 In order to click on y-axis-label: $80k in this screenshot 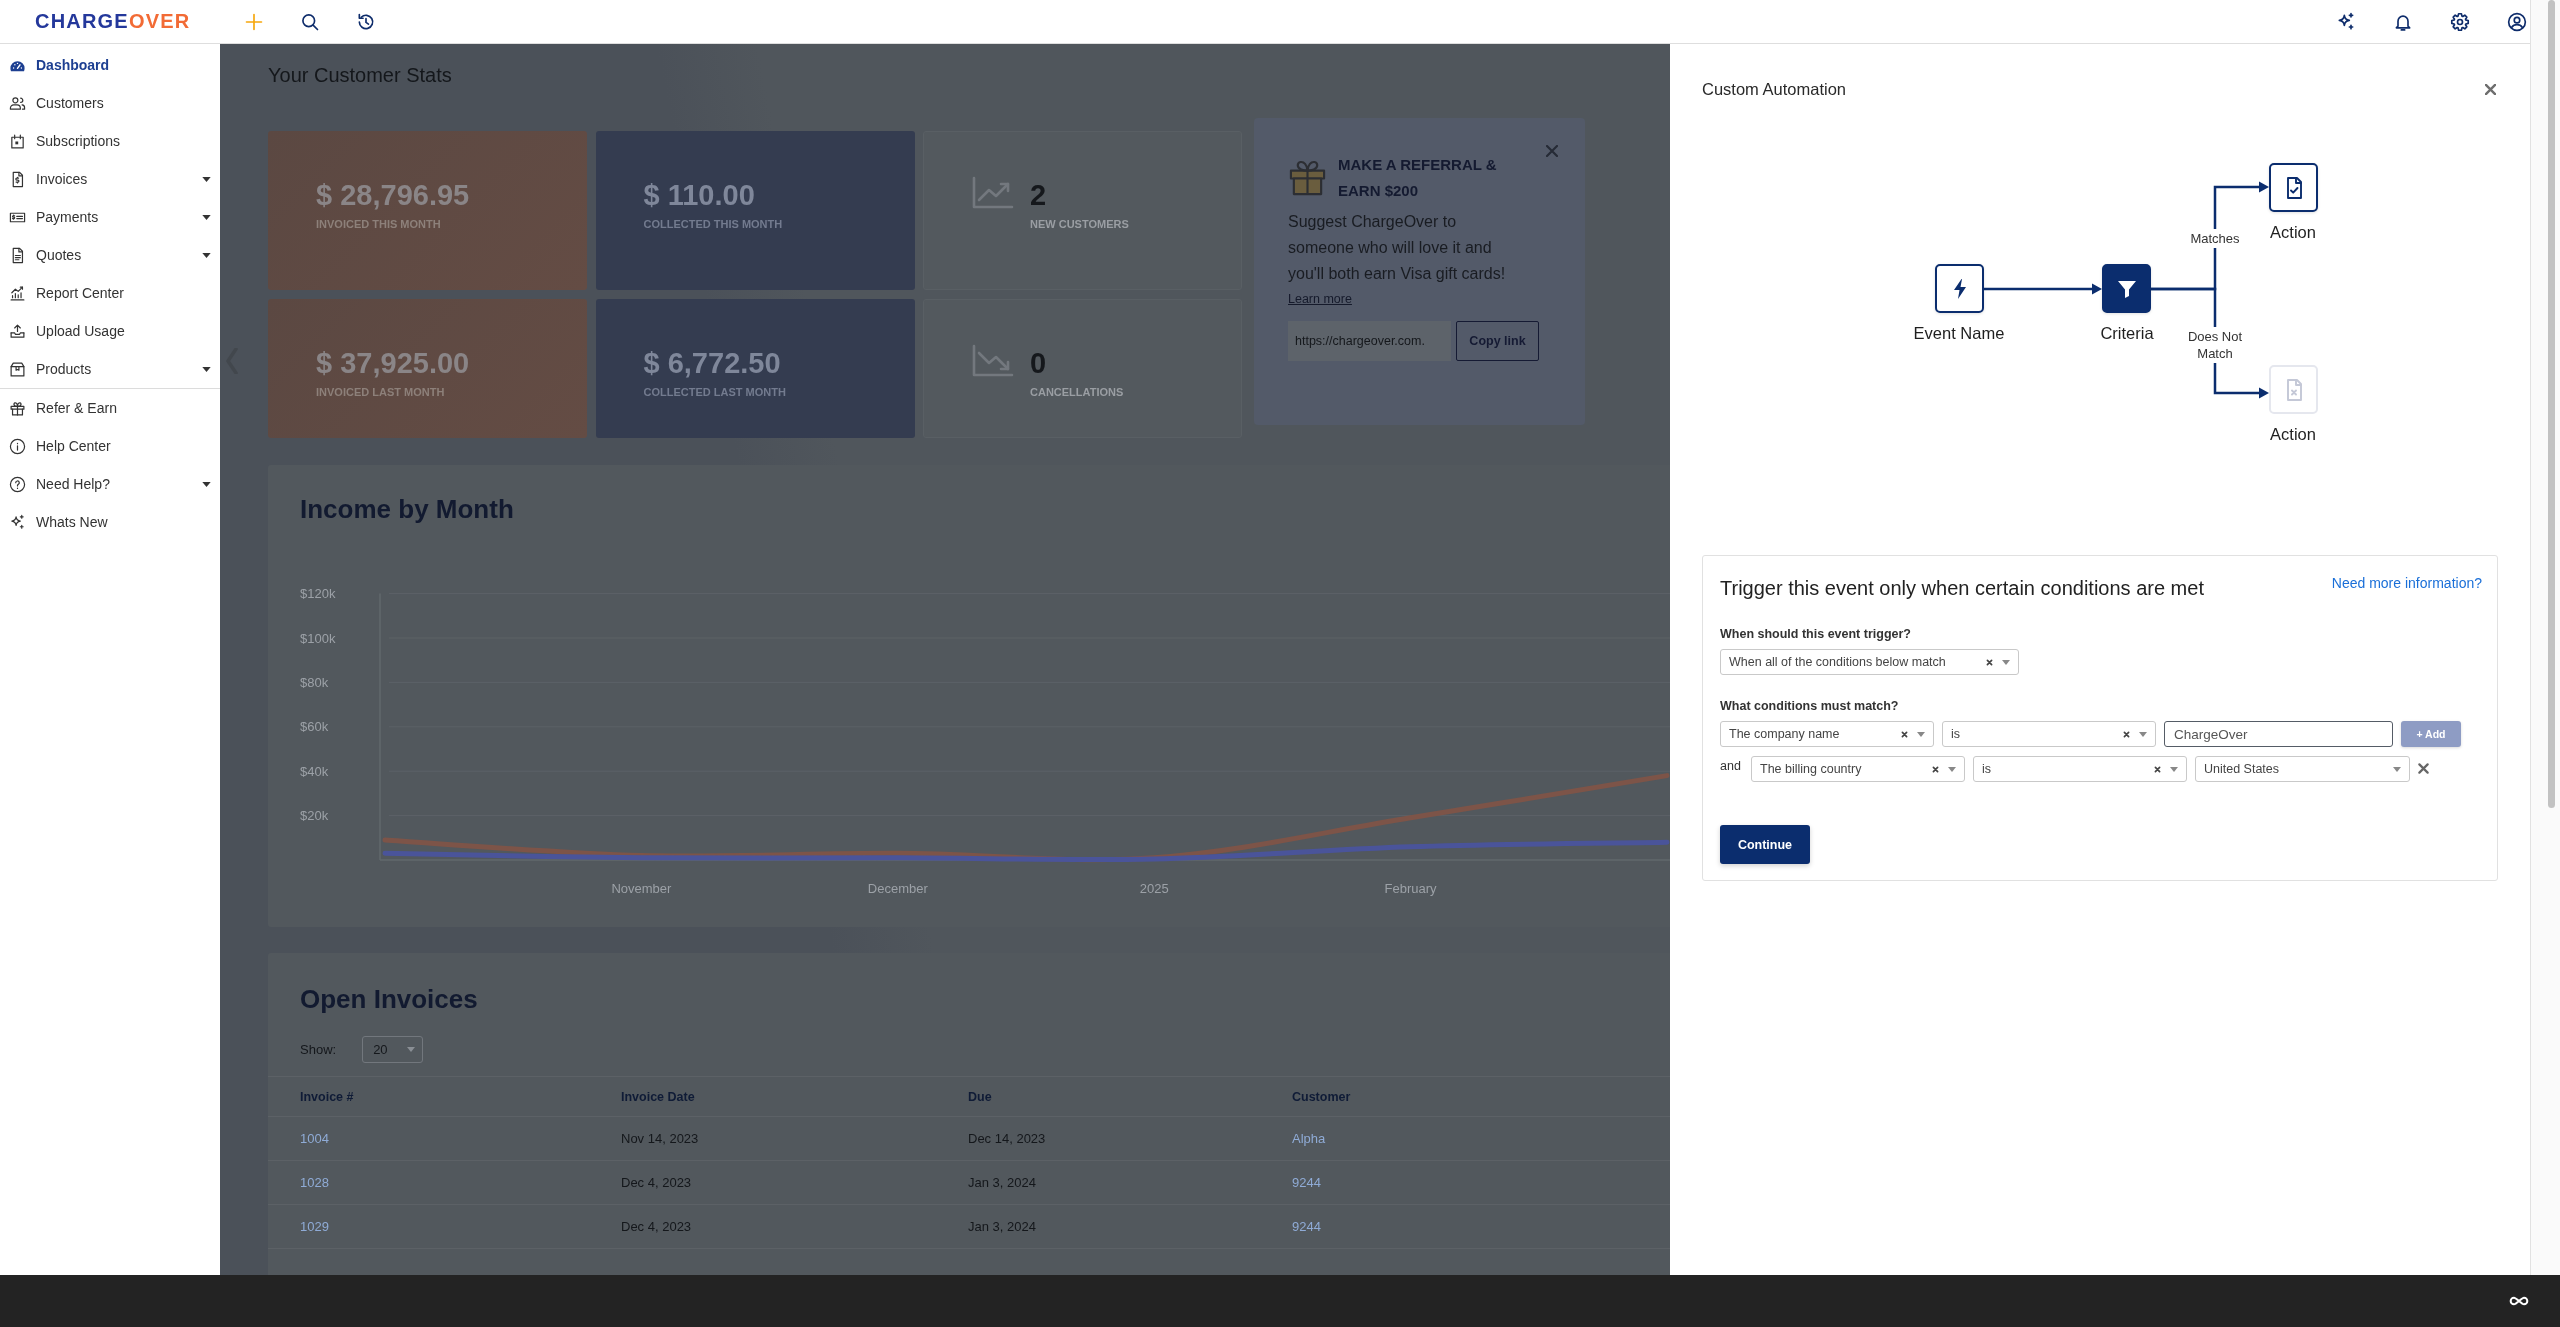, I will do `click(314, 682)`.